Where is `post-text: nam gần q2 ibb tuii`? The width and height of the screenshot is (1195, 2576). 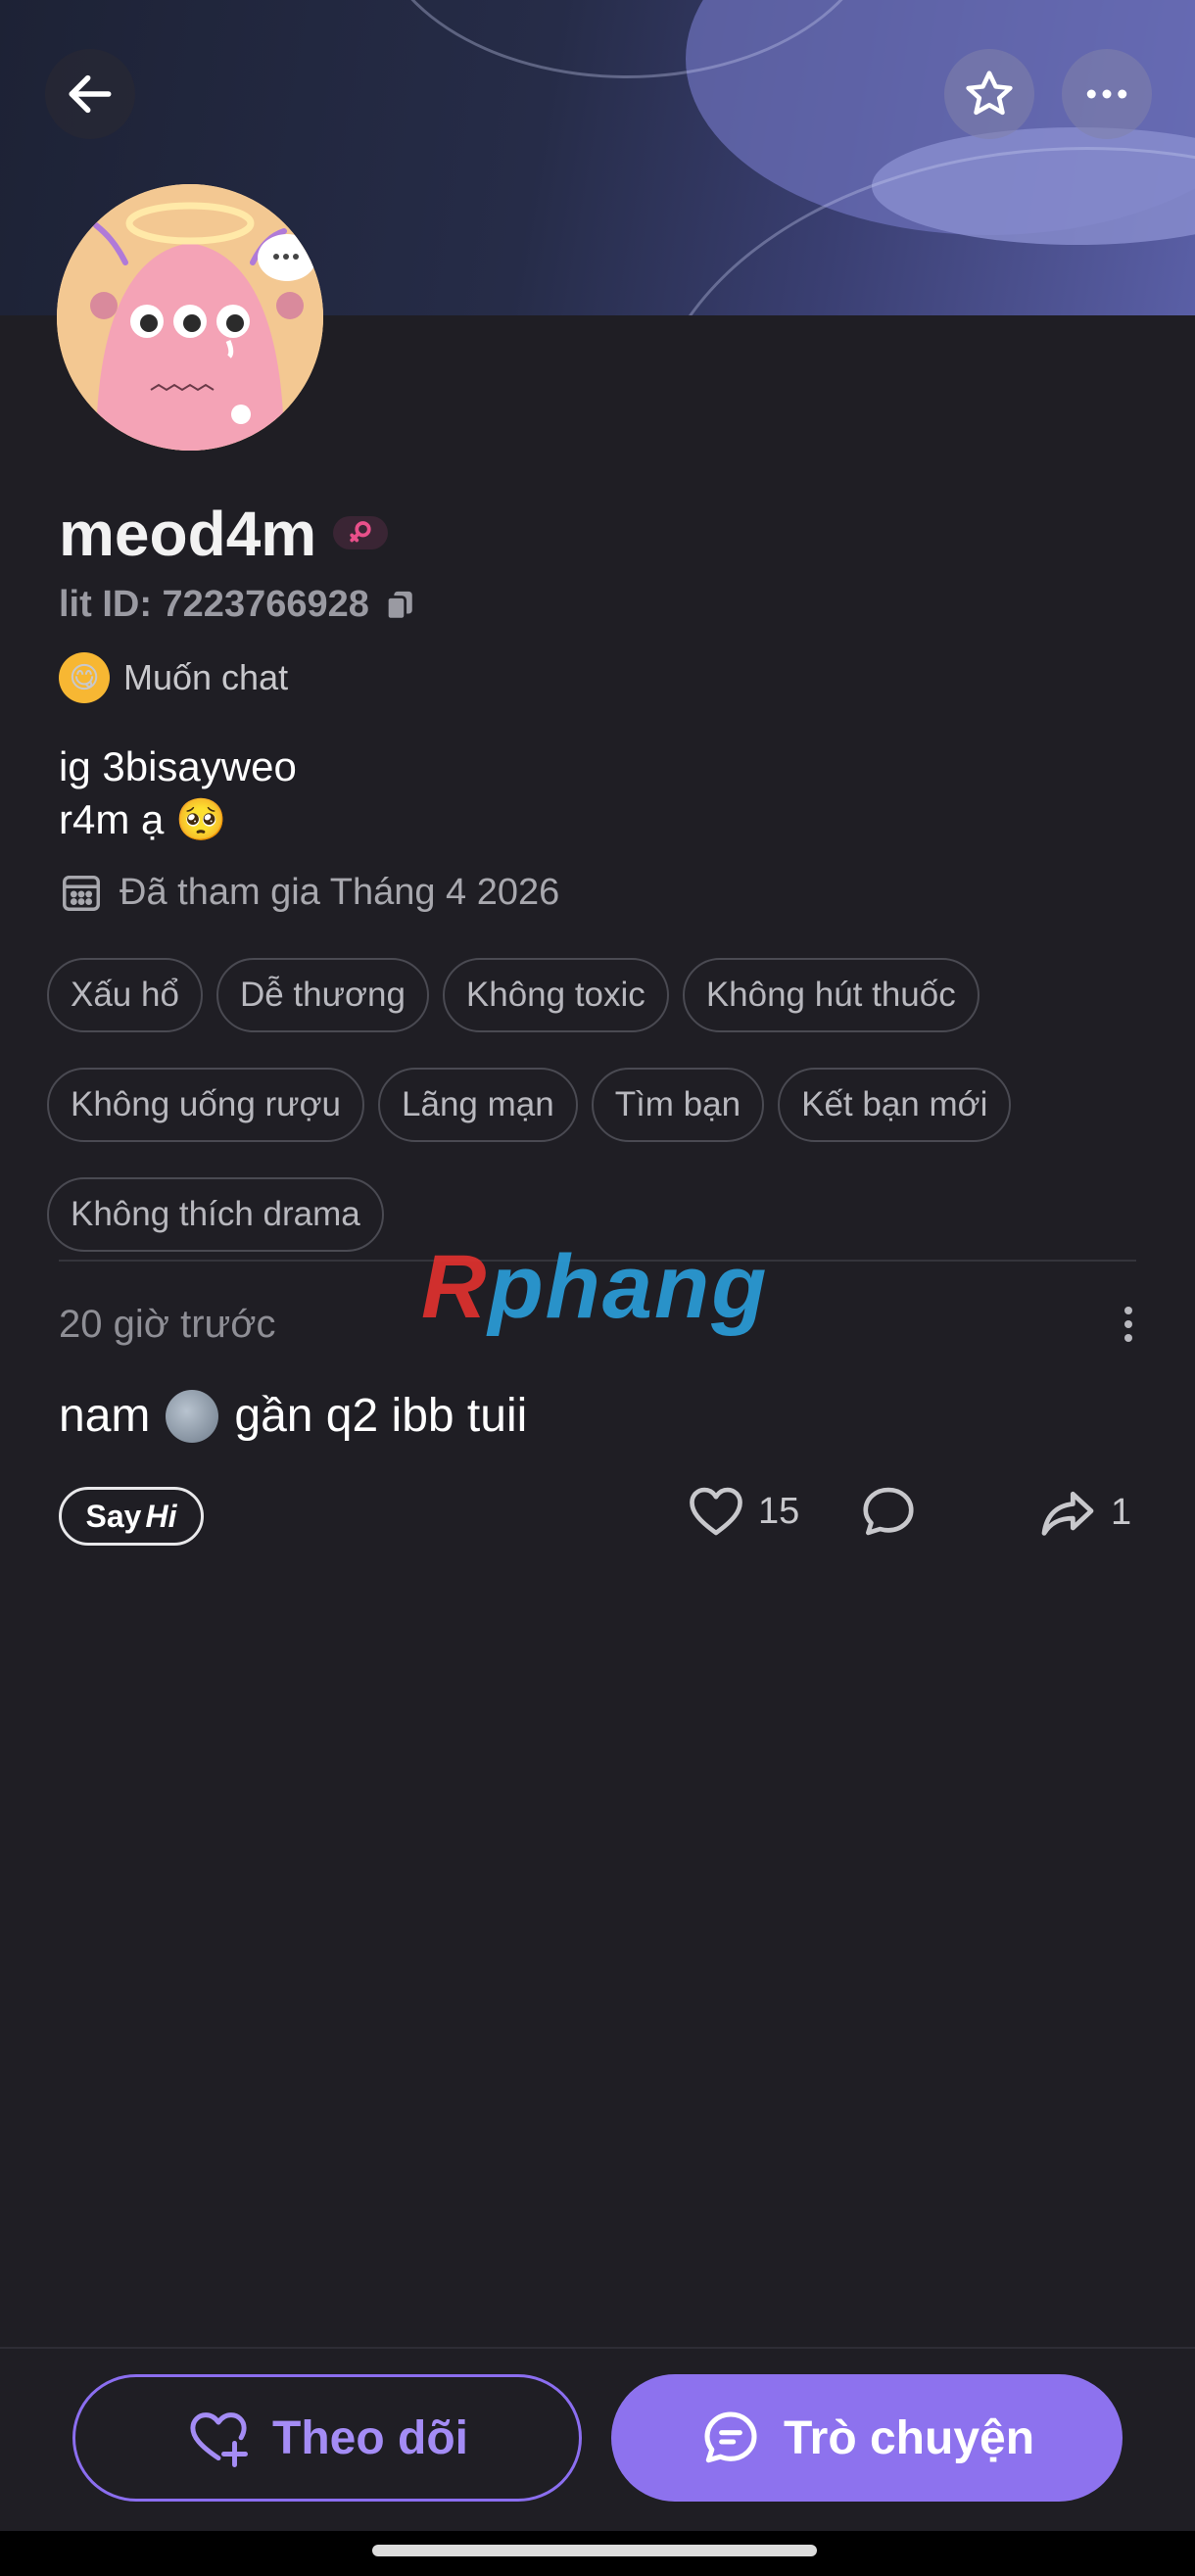 post-text: nam gần q2 ibb tuii is located at coordinates (293, 1416).